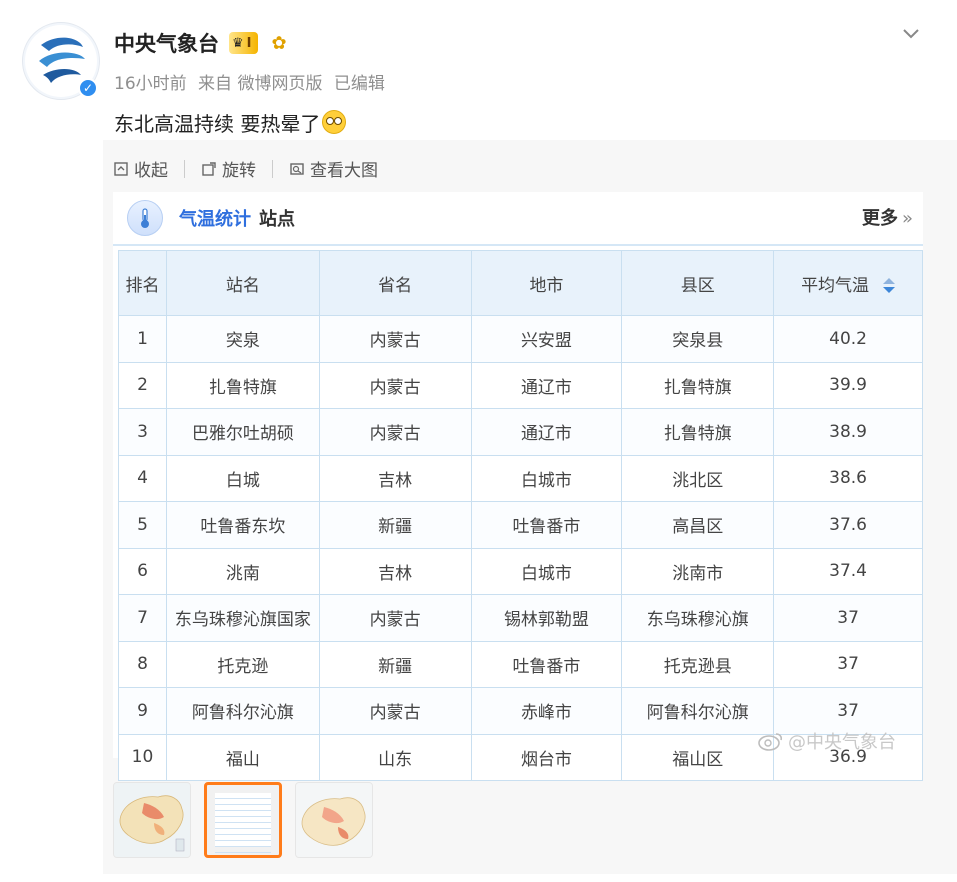 This screenshot has height=882, width=957. Describe the element at coordinates (879, 218) in the screenshot. I see `more-label: 更多` at that location.